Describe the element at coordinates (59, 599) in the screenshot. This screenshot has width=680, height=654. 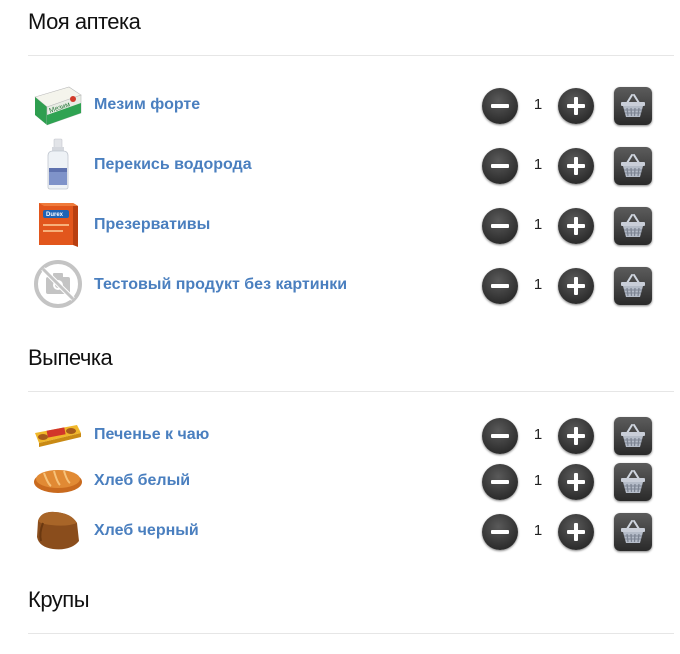
I see `section-title: Крупы` at that location.